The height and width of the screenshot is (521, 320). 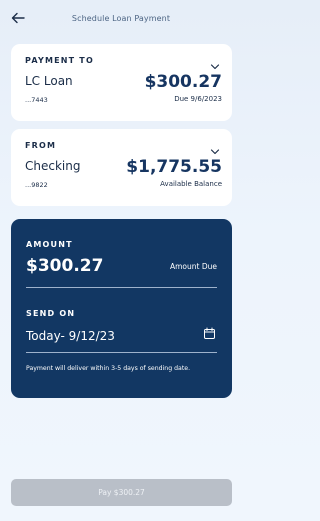 I want to click on arrow-left-icon, so click(x=18, y=18).